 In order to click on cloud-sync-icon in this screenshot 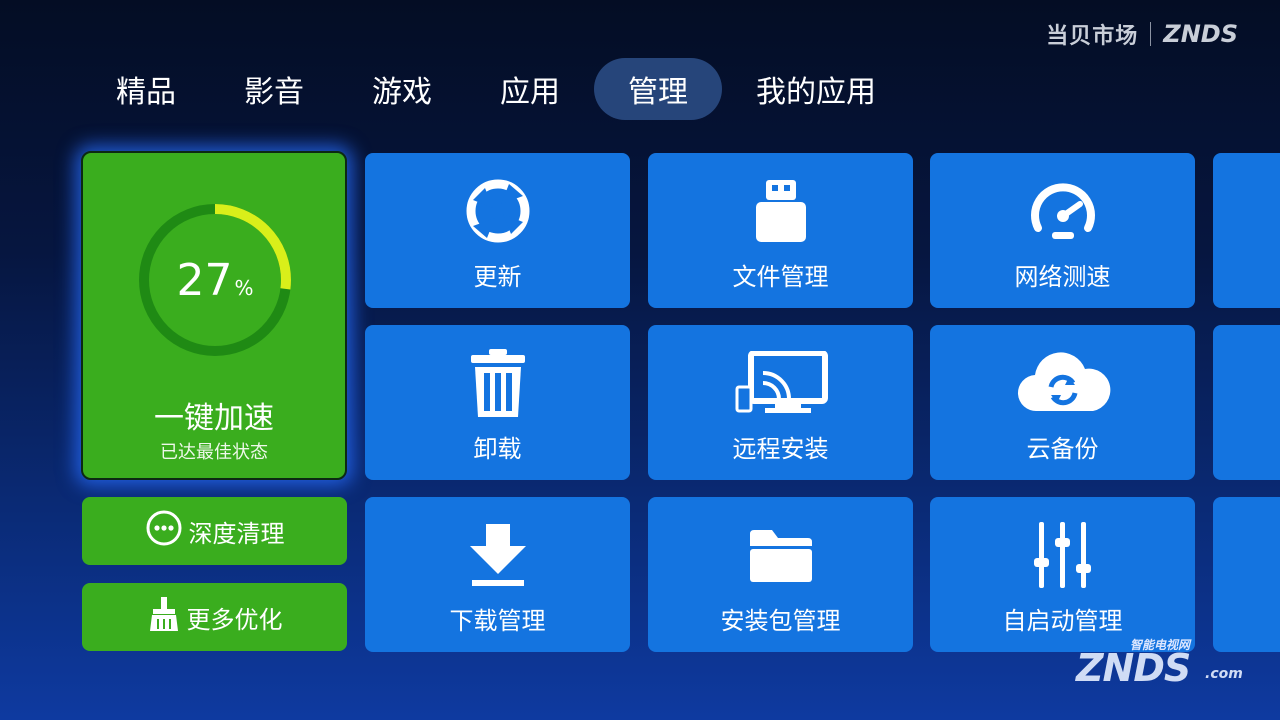, I will do `click(1062, 383)`.